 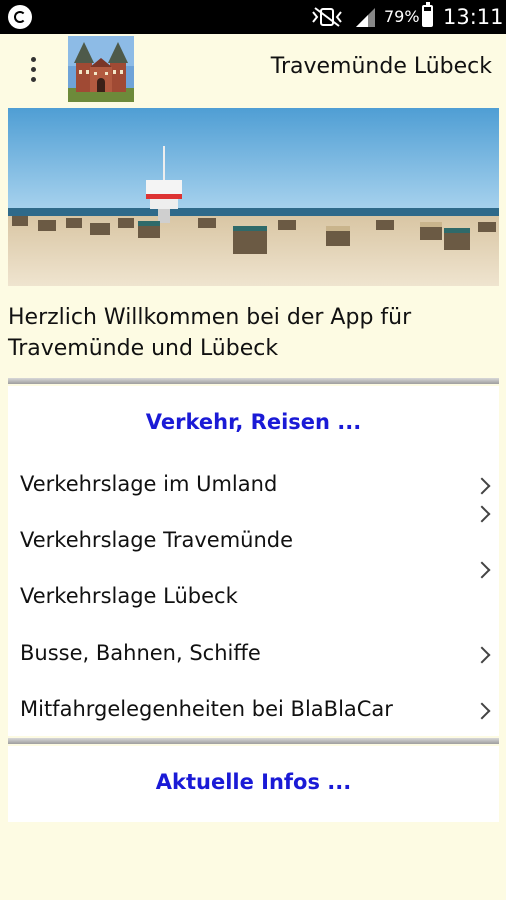 I want to click on clock: 13:11, so click(x=473, y=17).